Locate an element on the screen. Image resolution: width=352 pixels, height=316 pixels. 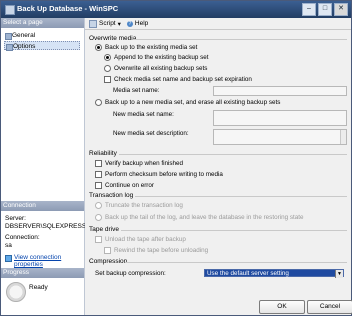
new-media-set-name-label: New media set name: is located at coordinates (143, 114).